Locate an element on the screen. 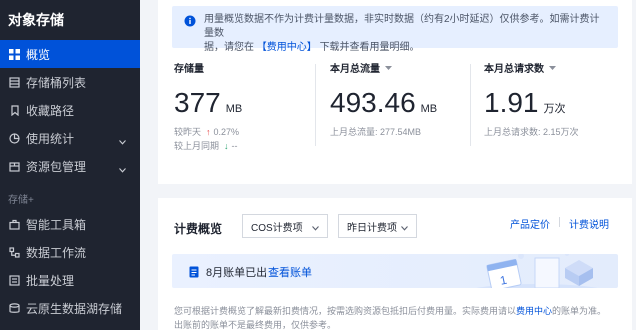 This screenshot has width=636, height=330. banner-text: 8月账单已出 is located at coordinates (237, 273).